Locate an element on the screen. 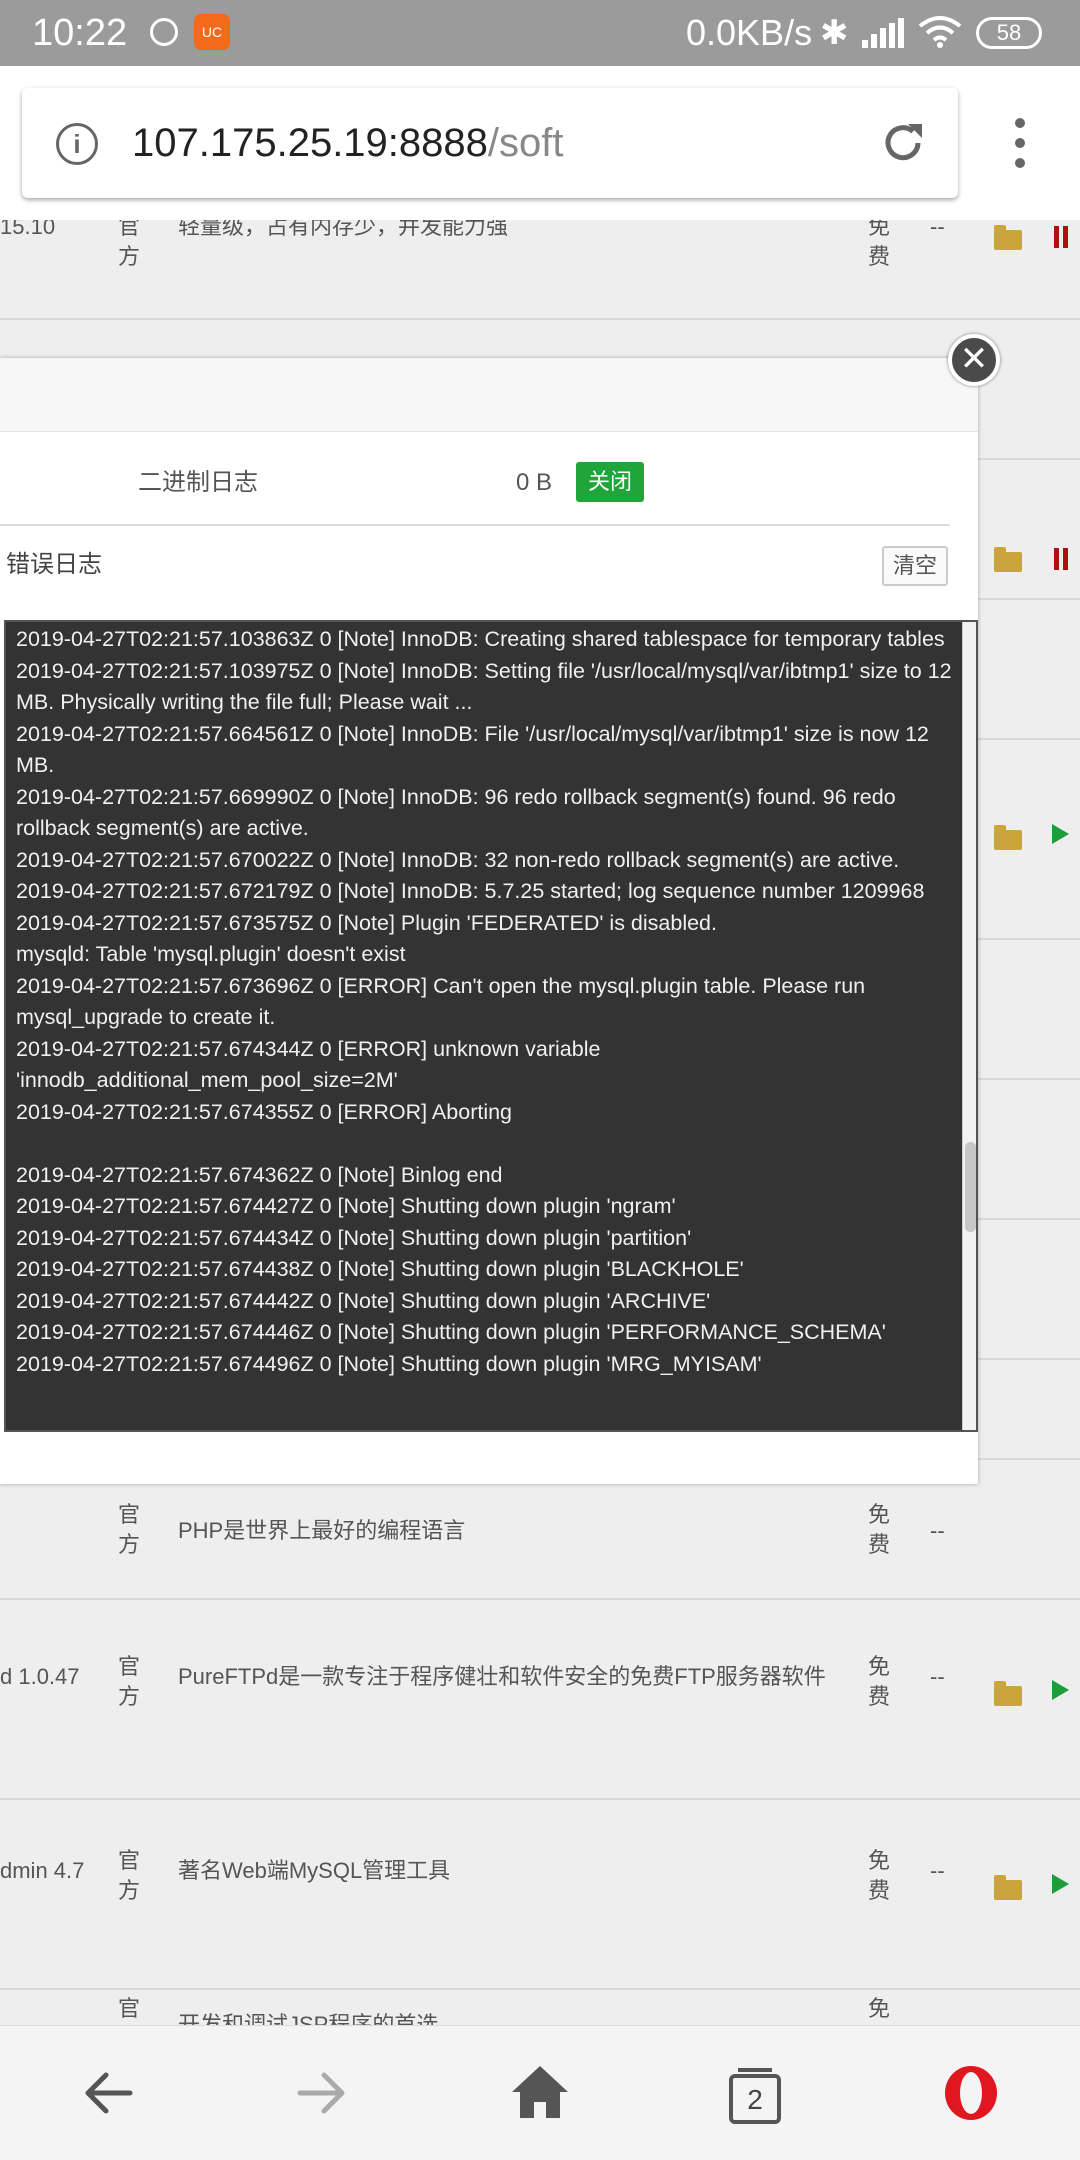 This screenshot has height=2160, width=1080. url-text: 107.175.25.19:8888/soft is located at coordinates (348, 143).